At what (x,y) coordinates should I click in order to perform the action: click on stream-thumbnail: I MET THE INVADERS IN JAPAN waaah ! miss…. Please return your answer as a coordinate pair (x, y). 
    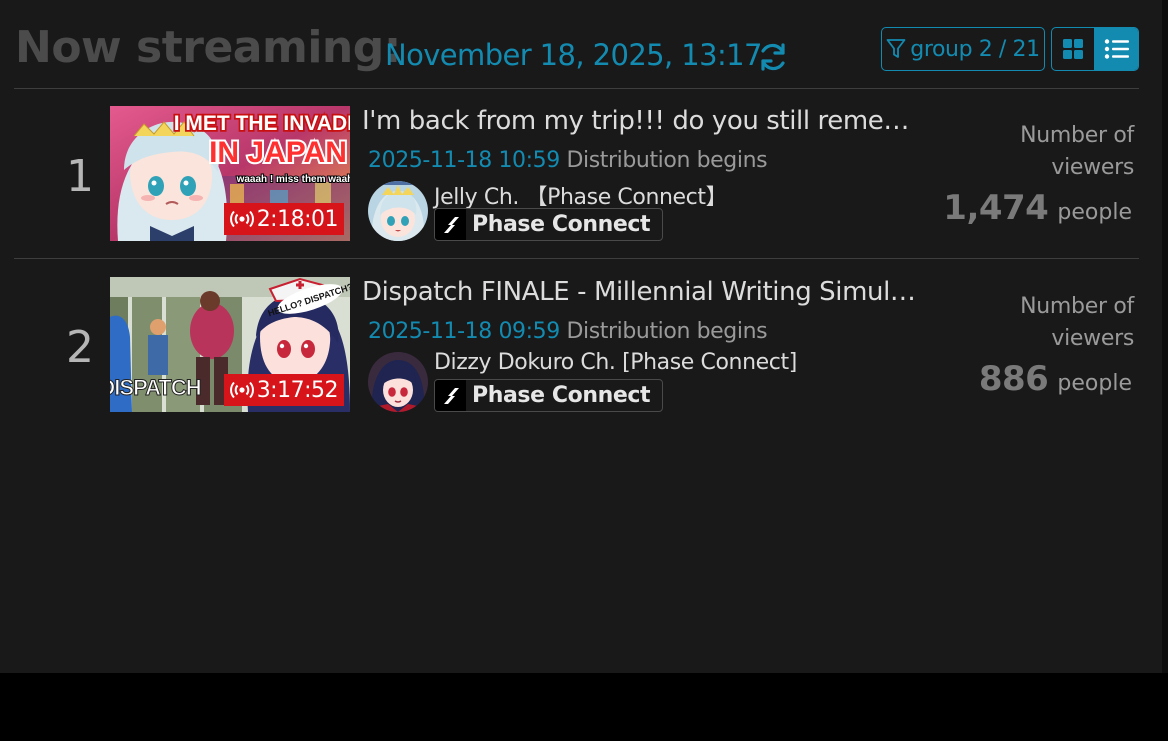
    Looking at the image, I should click on (230, 173).